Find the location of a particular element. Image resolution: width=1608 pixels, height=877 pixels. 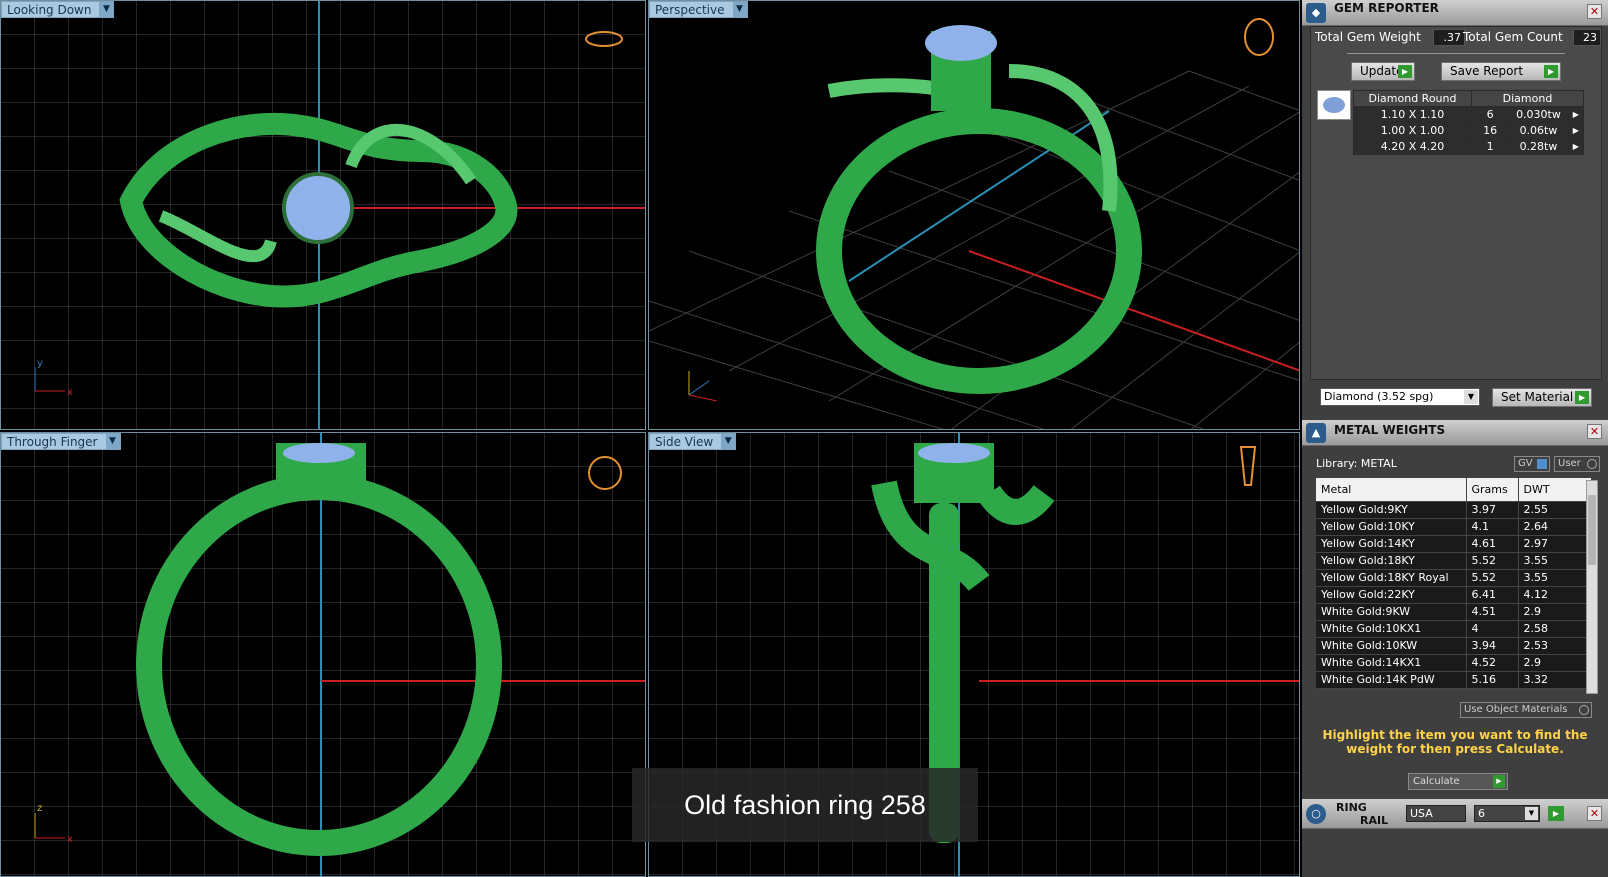

use-object-materials-toggle: Use Object Materials is located at coordinates (1526, 710).